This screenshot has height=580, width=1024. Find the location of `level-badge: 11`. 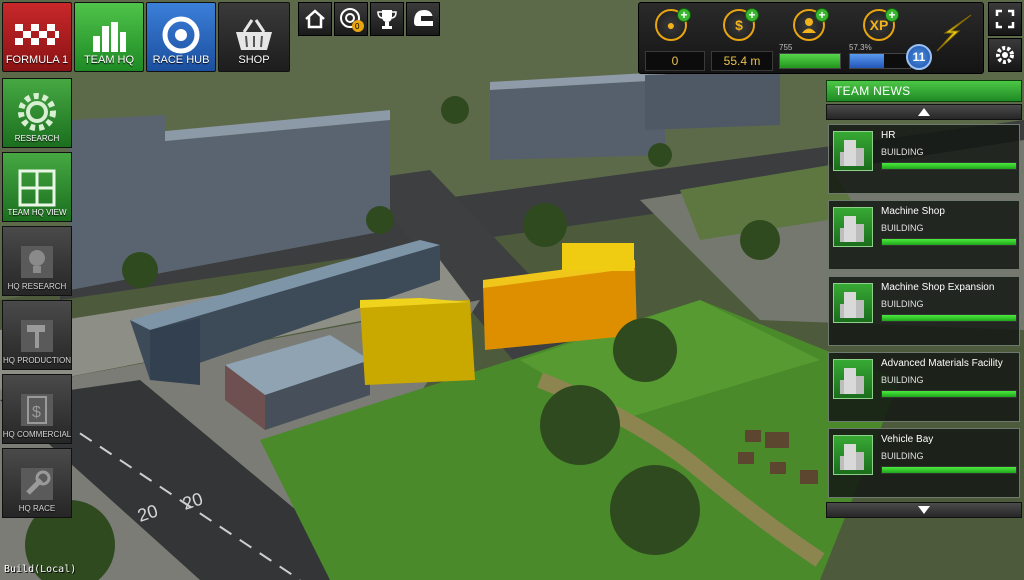

level-badge: 11 is located at coordinates (919, 57).